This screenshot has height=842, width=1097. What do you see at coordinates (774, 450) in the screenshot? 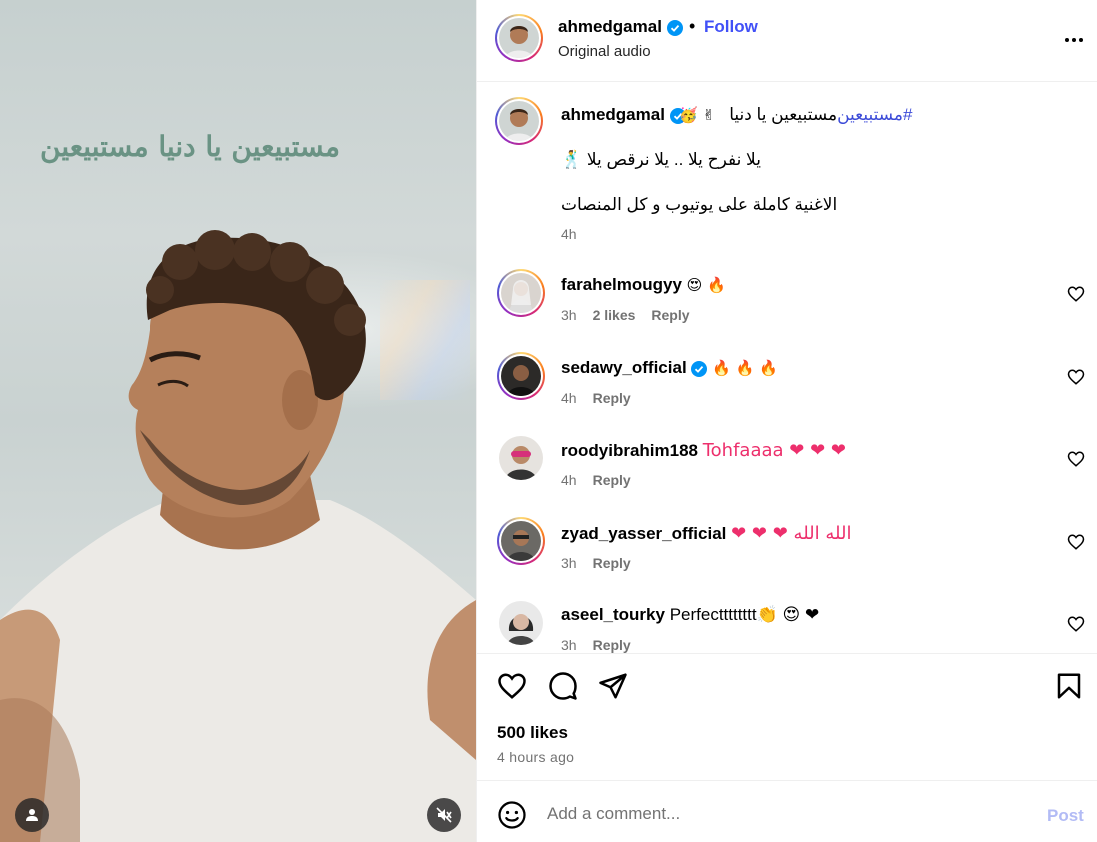
I see `comment-text: Tohfaaaa ❤ ❤ ❤` at bounding box center [774, 450].